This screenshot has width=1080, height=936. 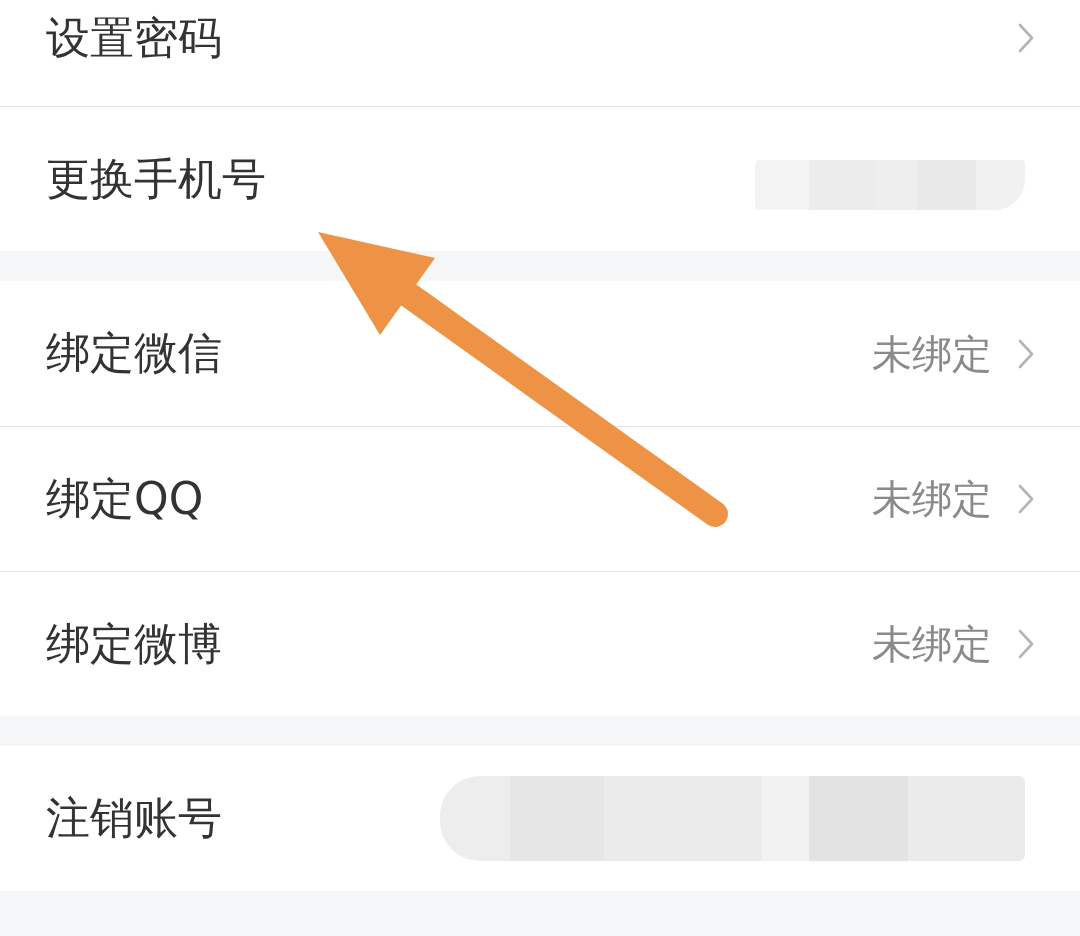 I want to click on row-label: 绑定微信, so click(x=134, y=353).